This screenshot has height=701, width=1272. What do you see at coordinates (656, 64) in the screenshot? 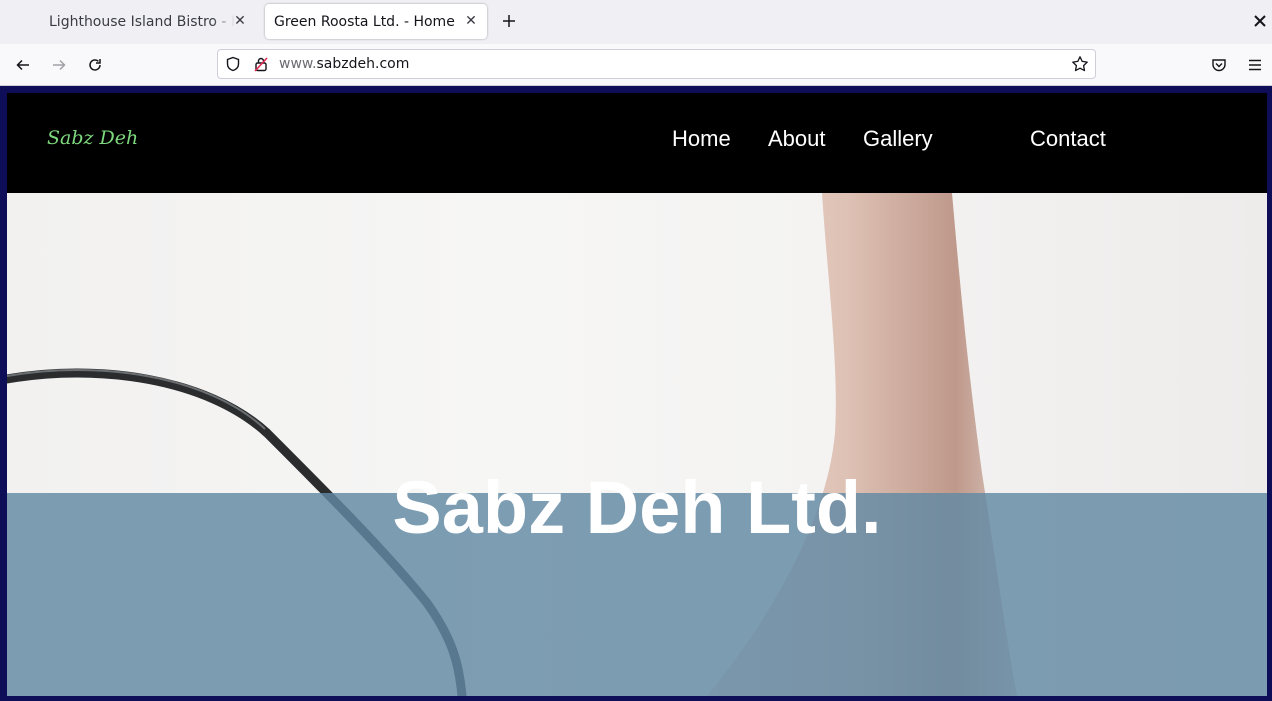
I see `address-bar: www.sabzdeh.com` at bounding box center [656, 64].